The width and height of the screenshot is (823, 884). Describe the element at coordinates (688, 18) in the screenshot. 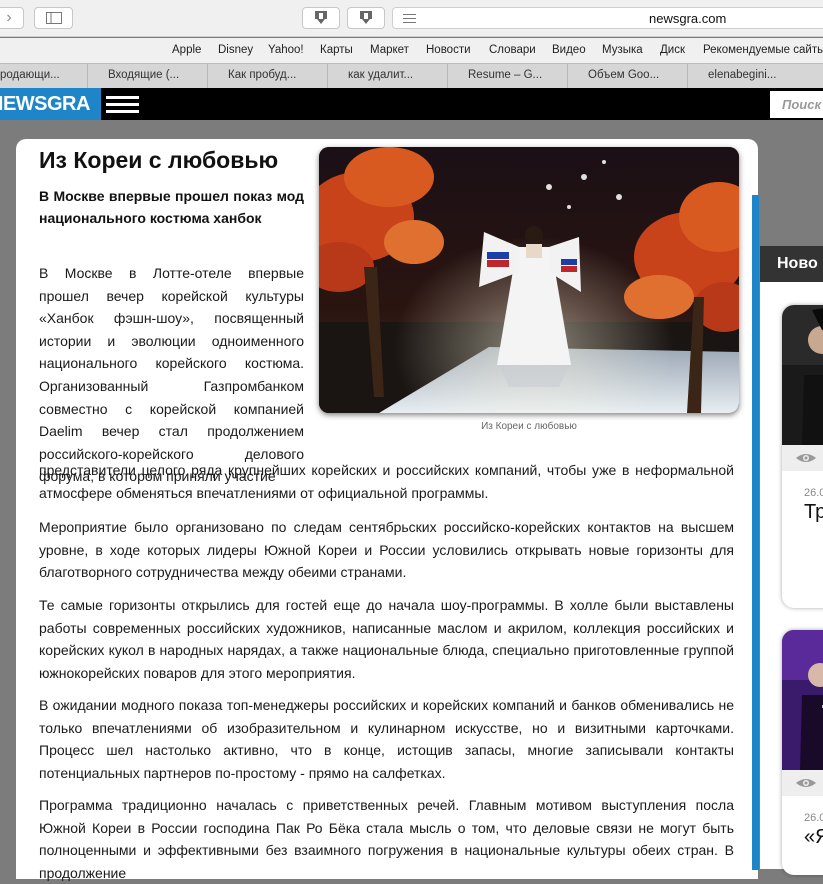

I see `url-text: newsgra.com` at that location.